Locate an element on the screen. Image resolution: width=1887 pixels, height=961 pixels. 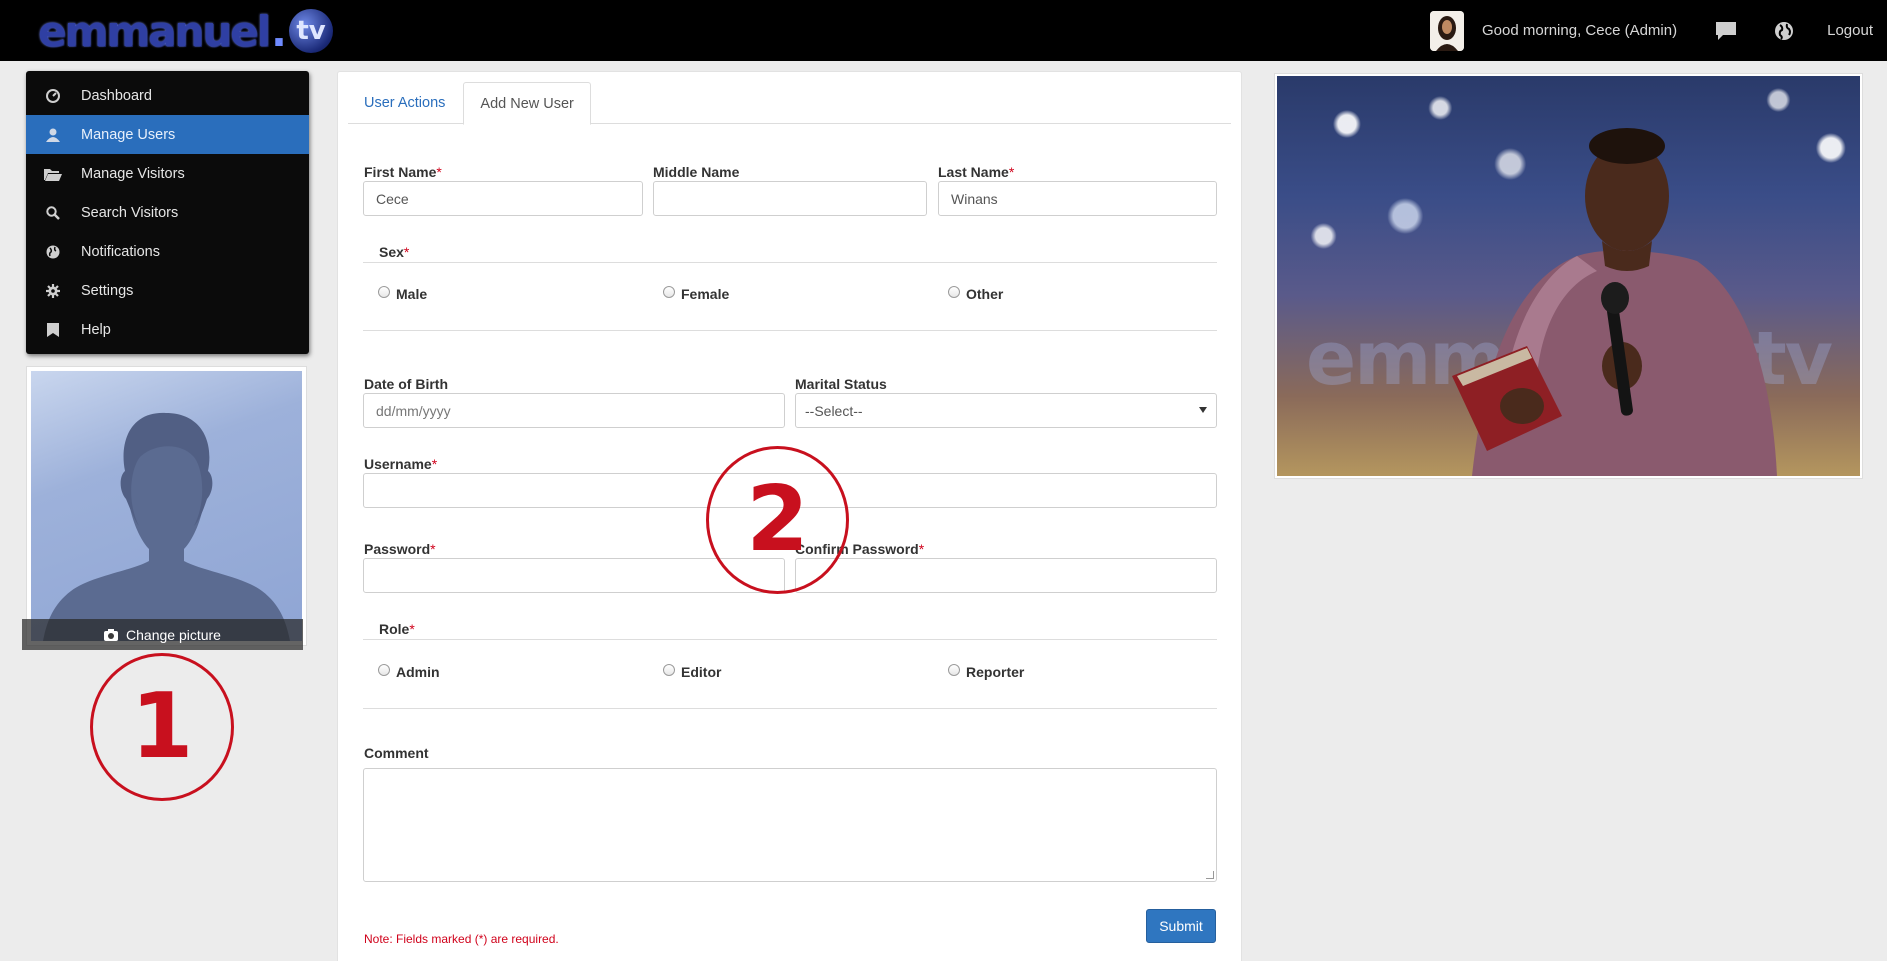
gear-icon is located at coordinates (53, 290).